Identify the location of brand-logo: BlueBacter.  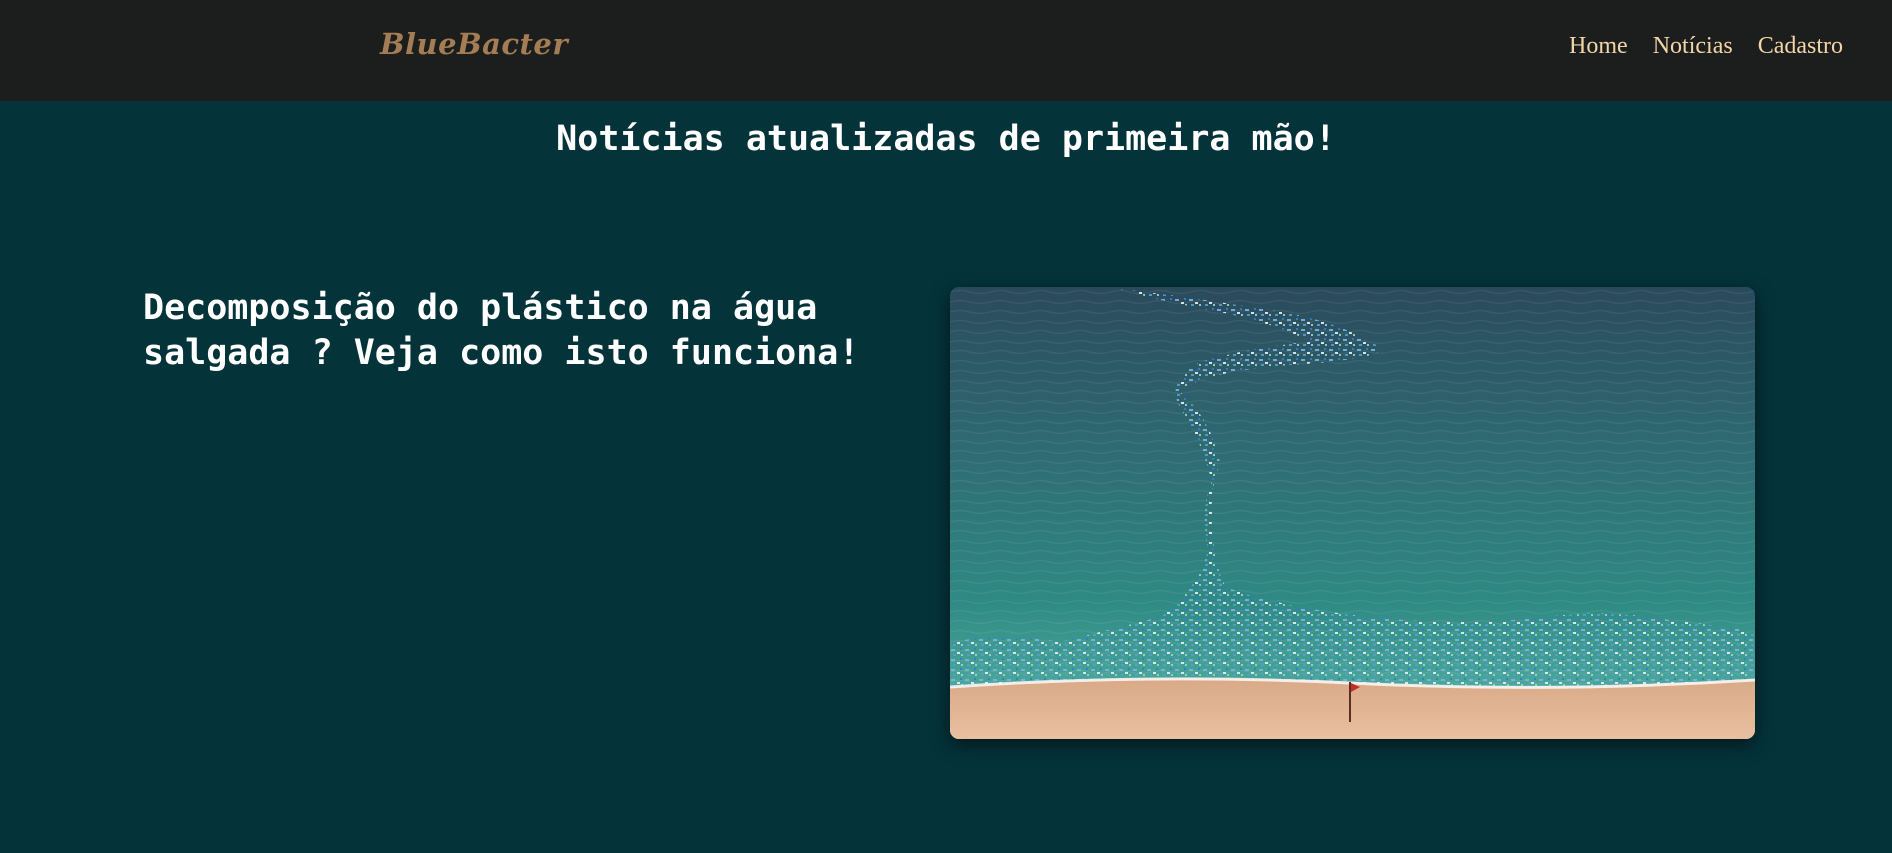
(474, 44).